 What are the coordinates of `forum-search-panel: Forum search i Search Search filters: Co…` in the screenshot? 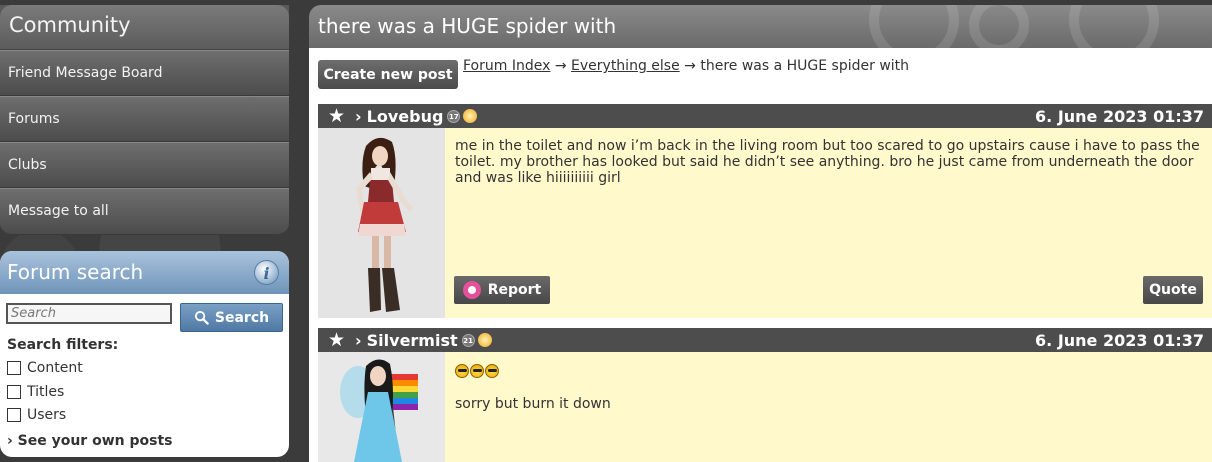 It's located at (144, 354).